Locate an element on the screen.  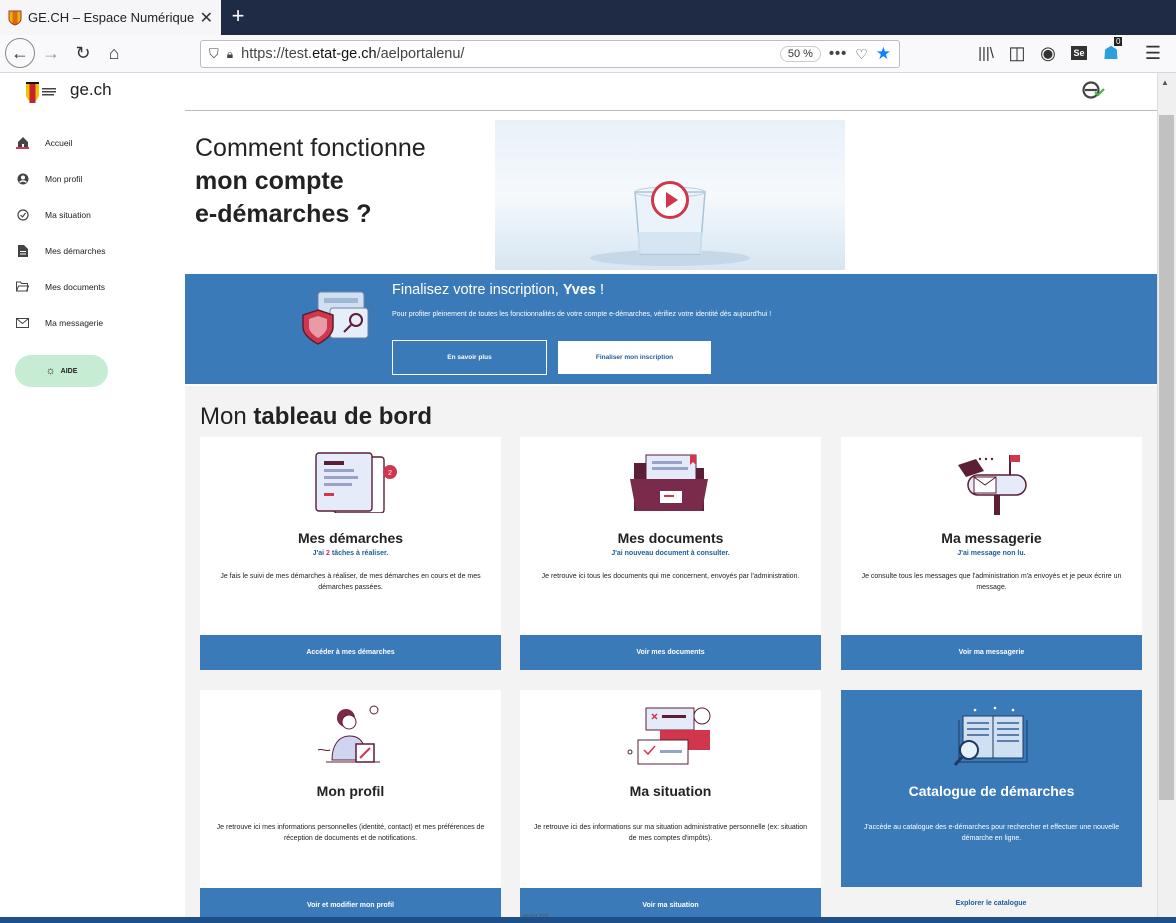
library-icon: |||\ is located at coordinates (986, 53).